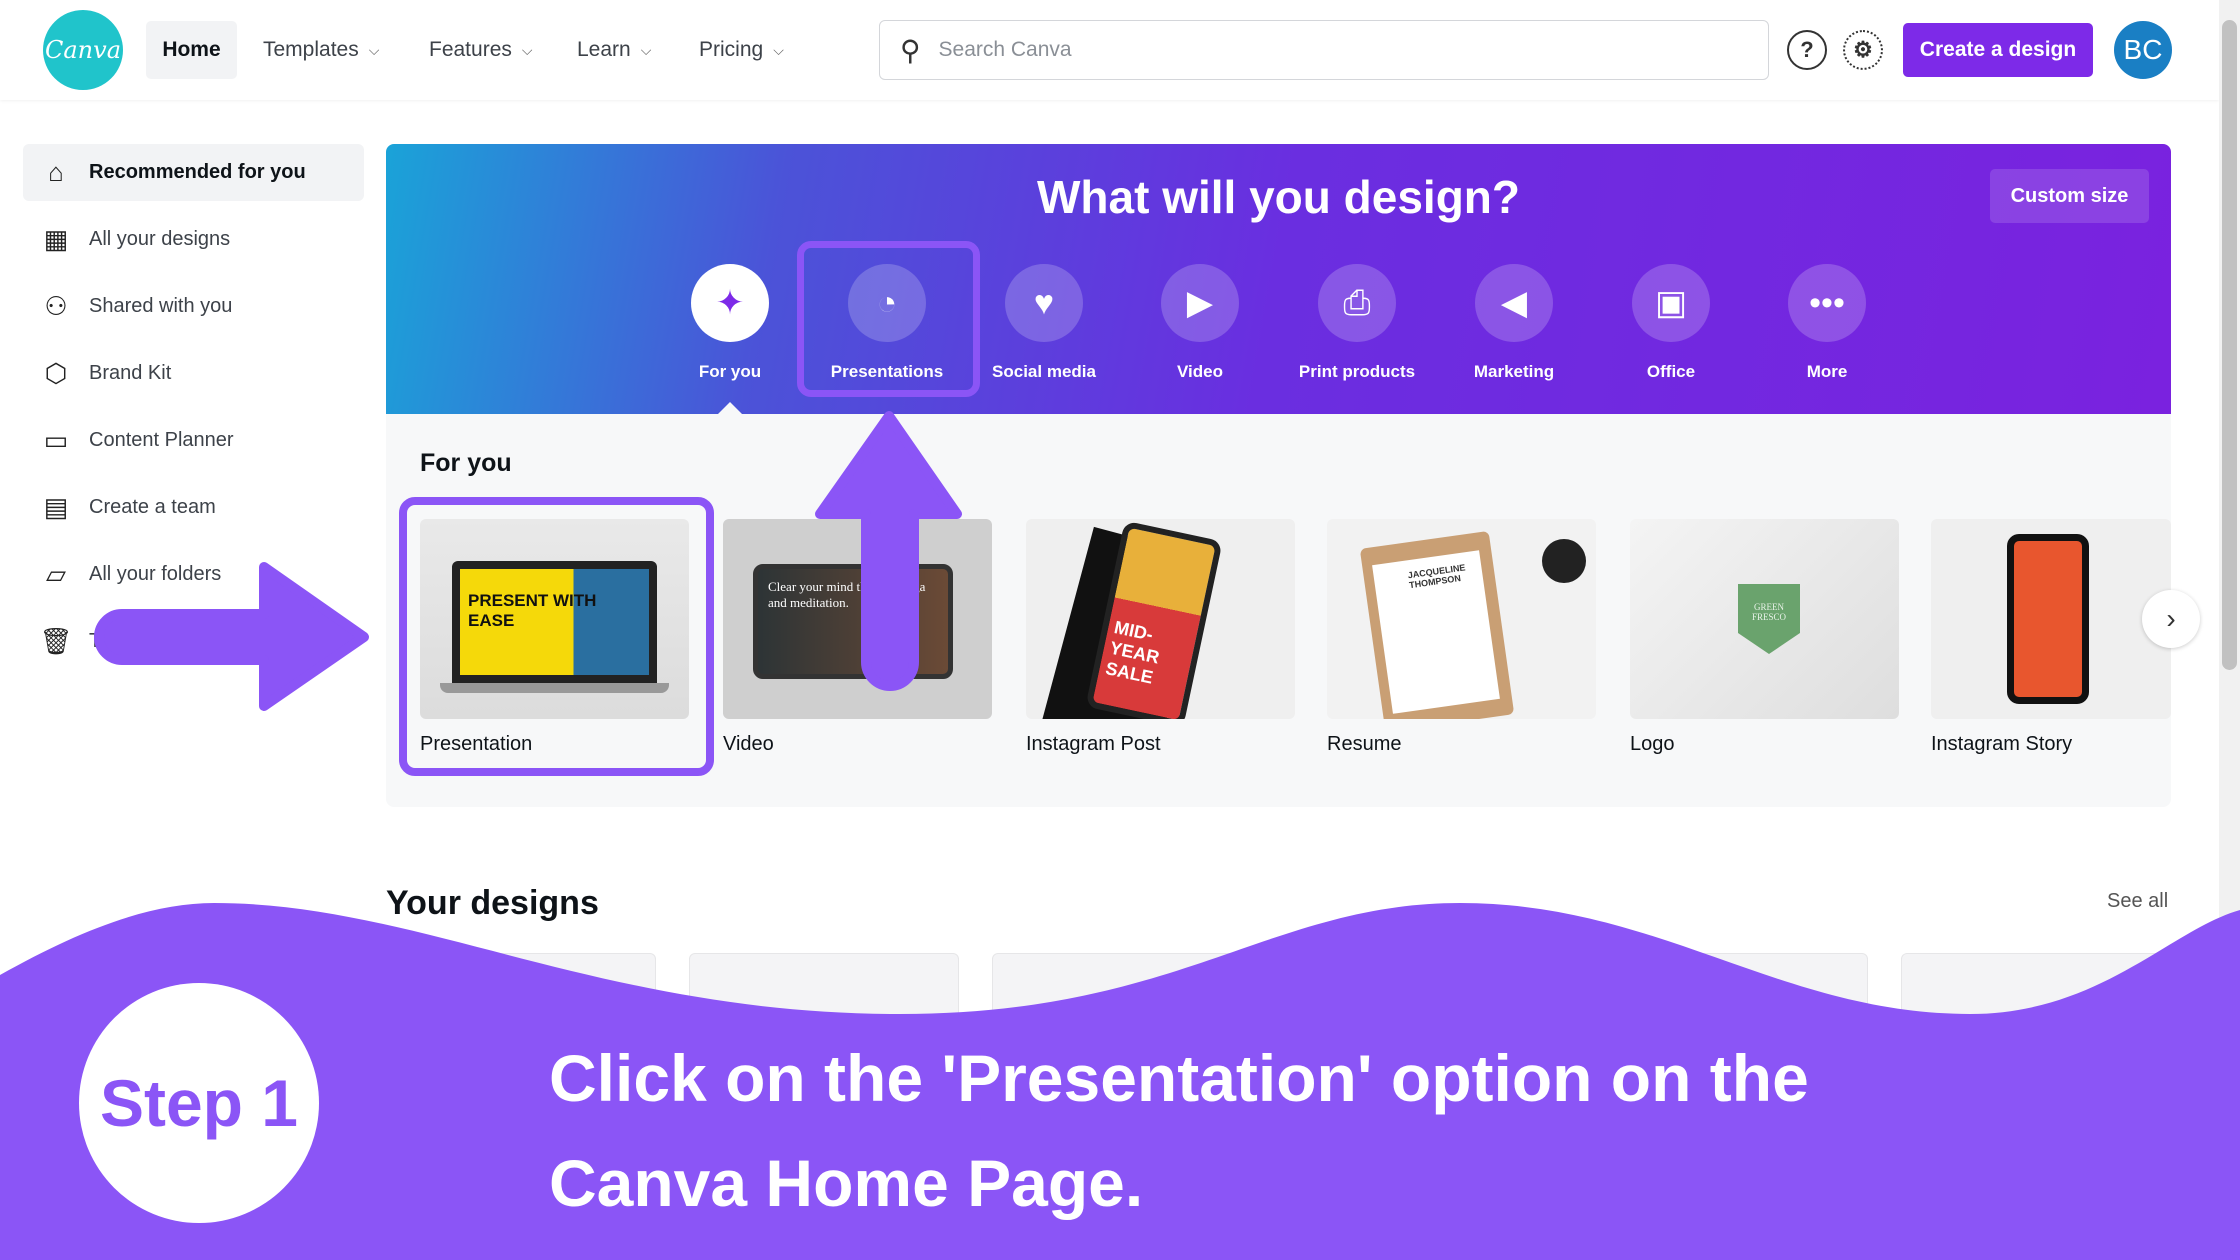  What do you see at coordinates (199, 1103) in the screenshot?
I see `step-badge: Step 1` at bounding box center [199, 1103].